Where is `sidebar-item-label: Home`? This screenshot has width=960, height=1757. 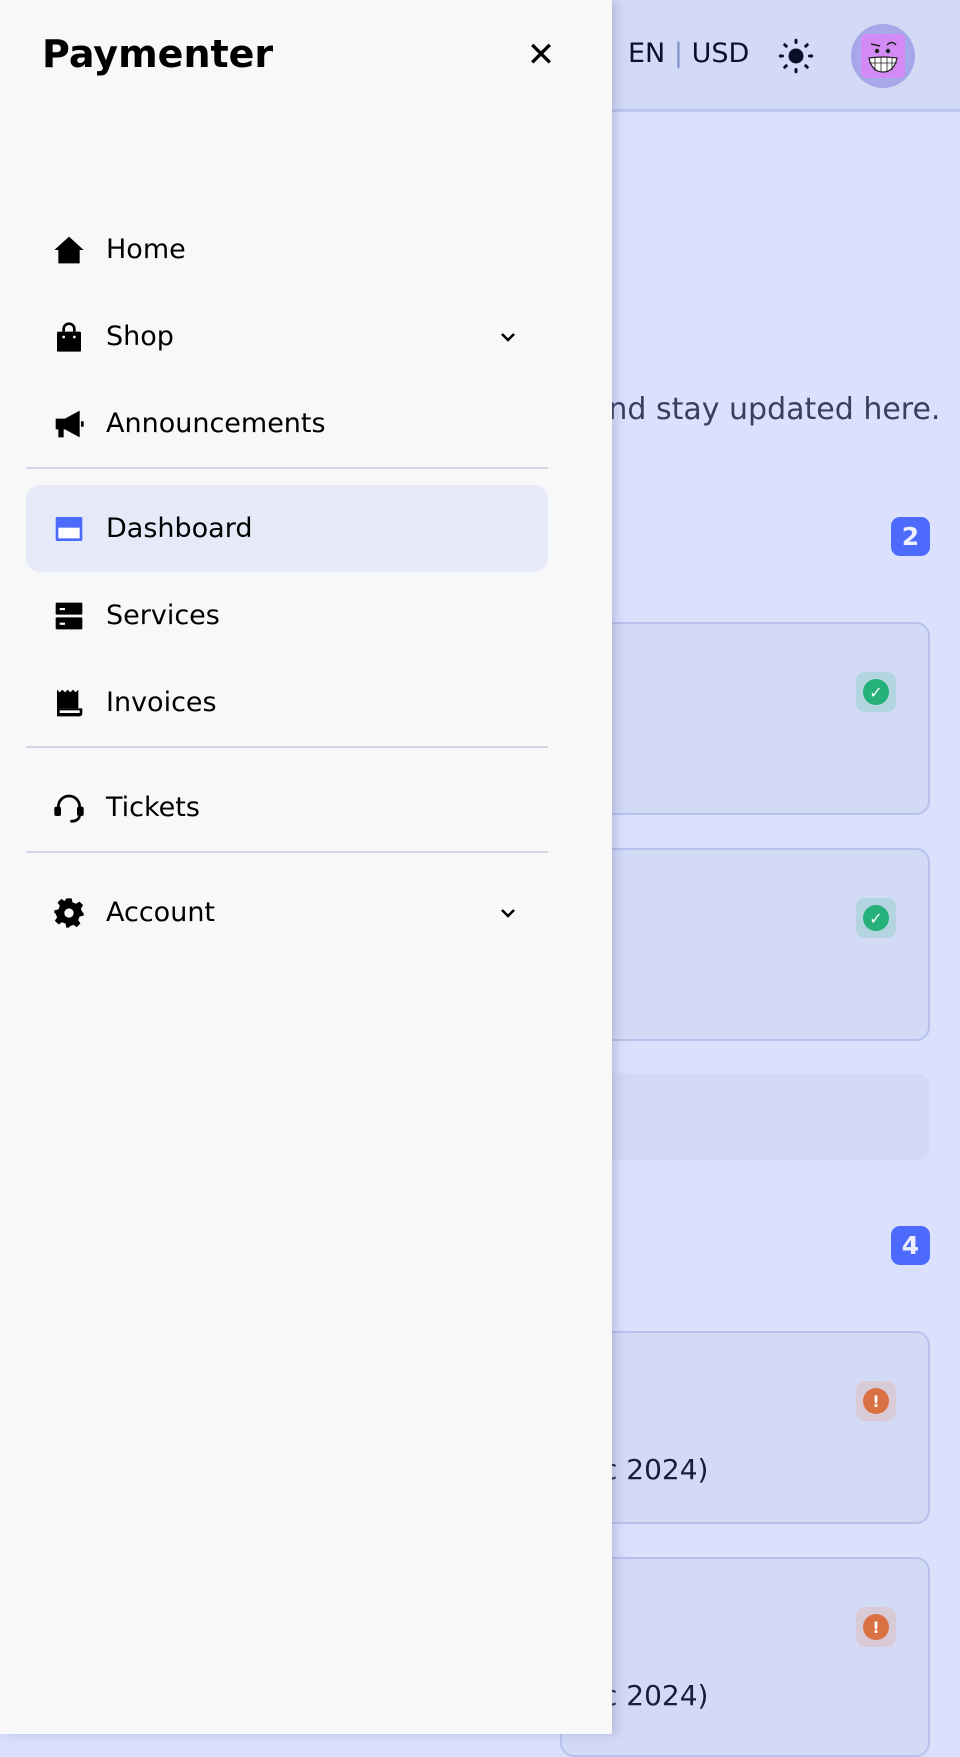 sidebar-item-label: Home is located at coordinates (146, 249).